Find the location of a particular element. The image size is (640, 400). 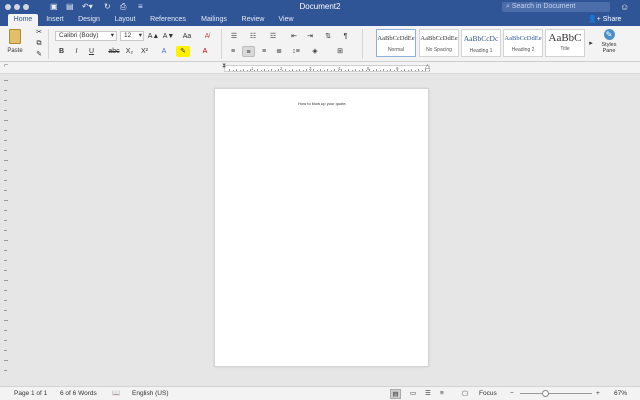

tab-design: Design is located at coordinates (89, 20).